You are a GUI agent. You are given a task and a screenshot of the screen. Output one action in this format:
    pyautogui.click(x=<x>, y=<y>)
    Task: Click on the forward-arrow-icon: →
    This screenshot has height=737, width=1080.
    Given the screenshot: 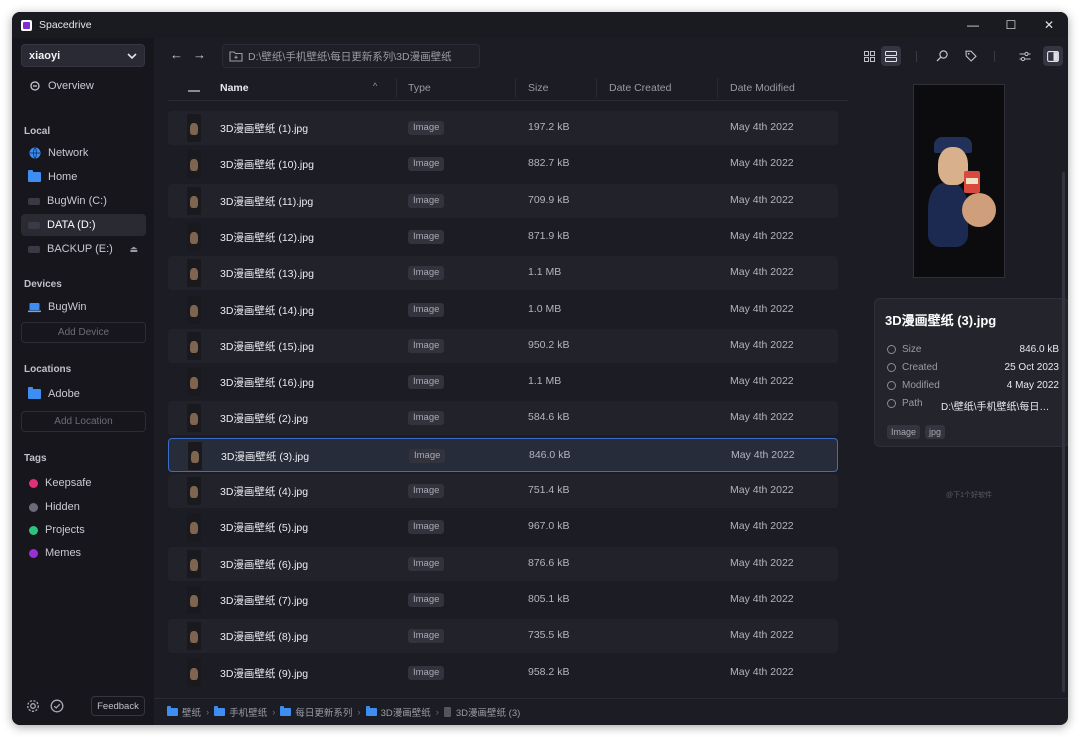 What is the action you would take?
    pyautogui.click(x=199, y=54)
    